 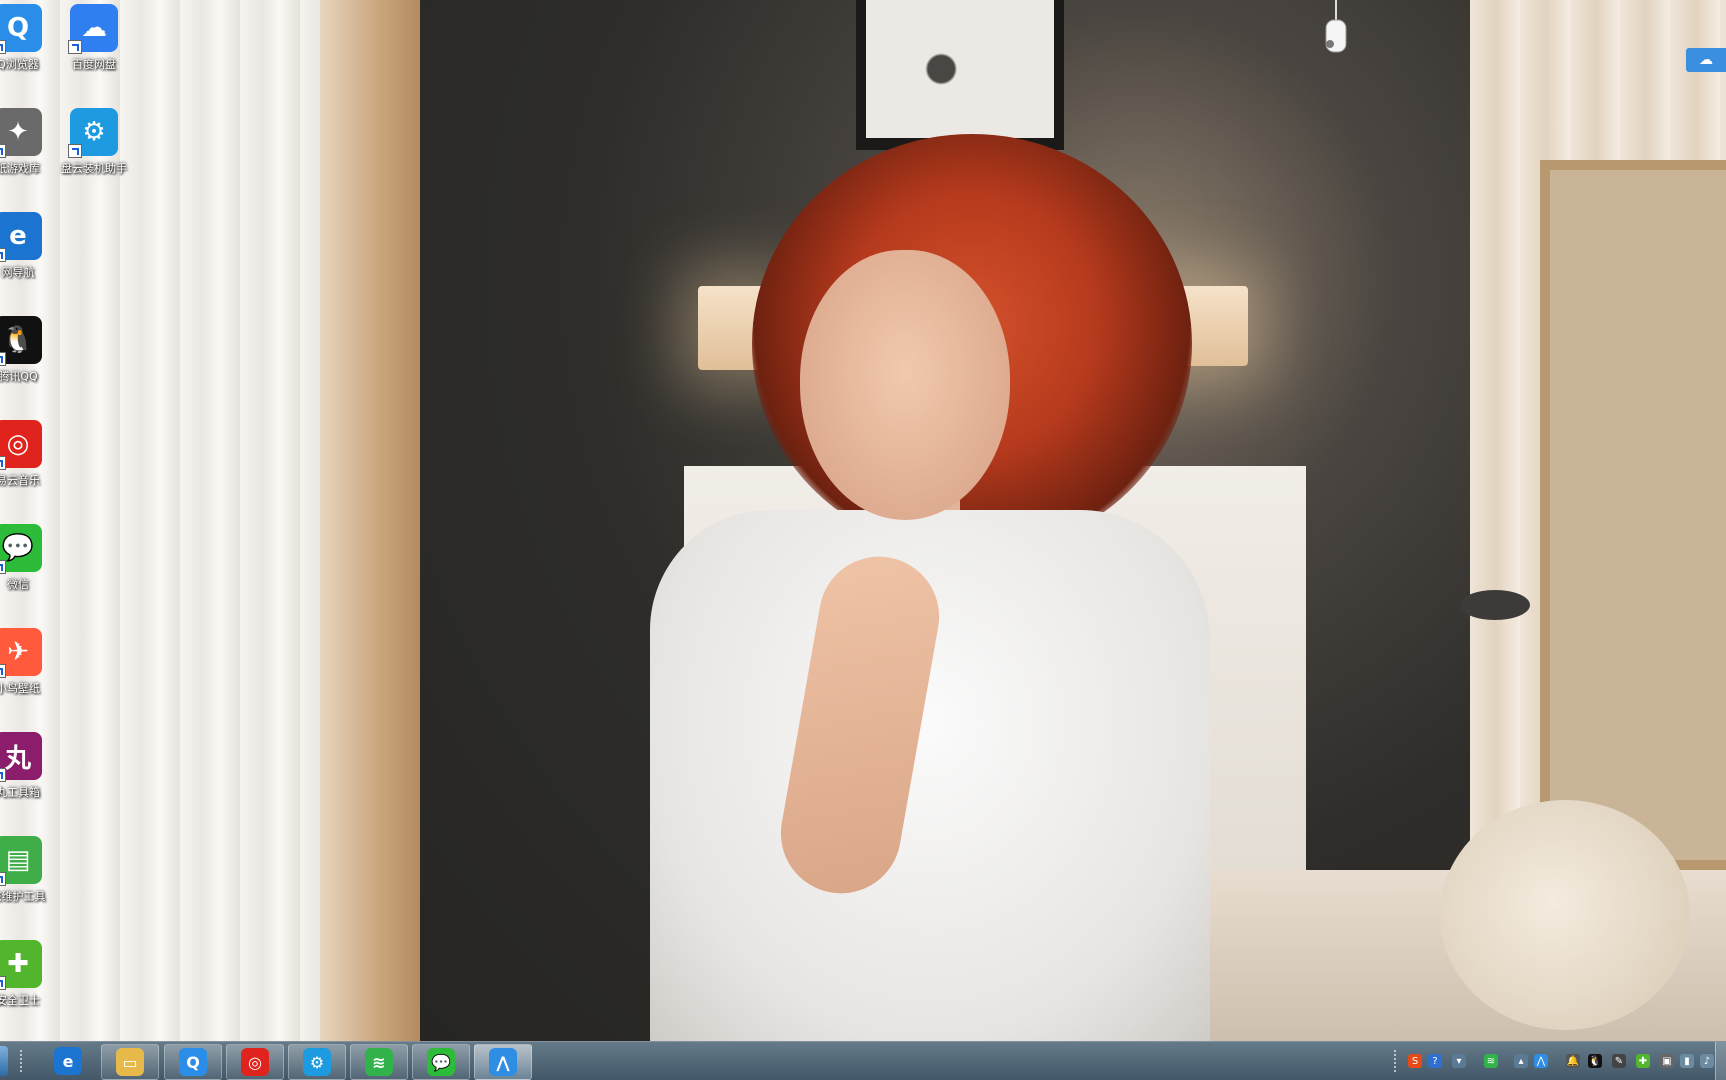 I want to click on security-guard-icon: ✚, so click(x=21, y=965).